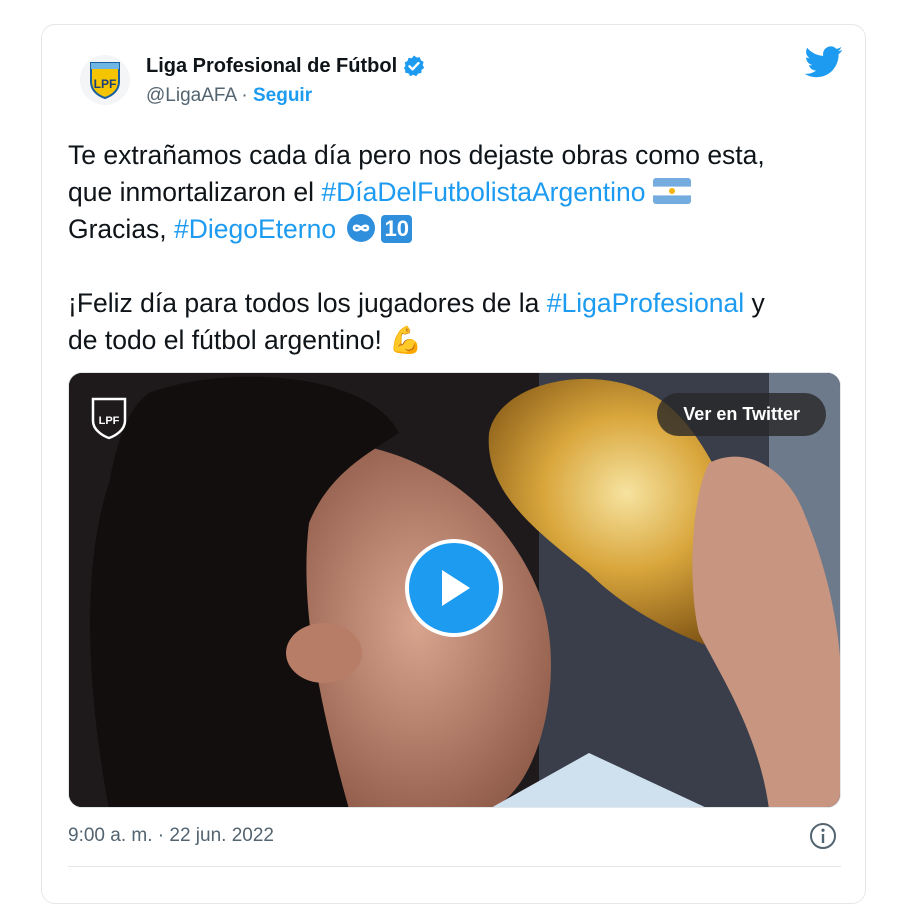 This screenshot has height=904, width=903. I want to click on account-name-row: Liga Profesional de Fútbol, so click(286, 66).